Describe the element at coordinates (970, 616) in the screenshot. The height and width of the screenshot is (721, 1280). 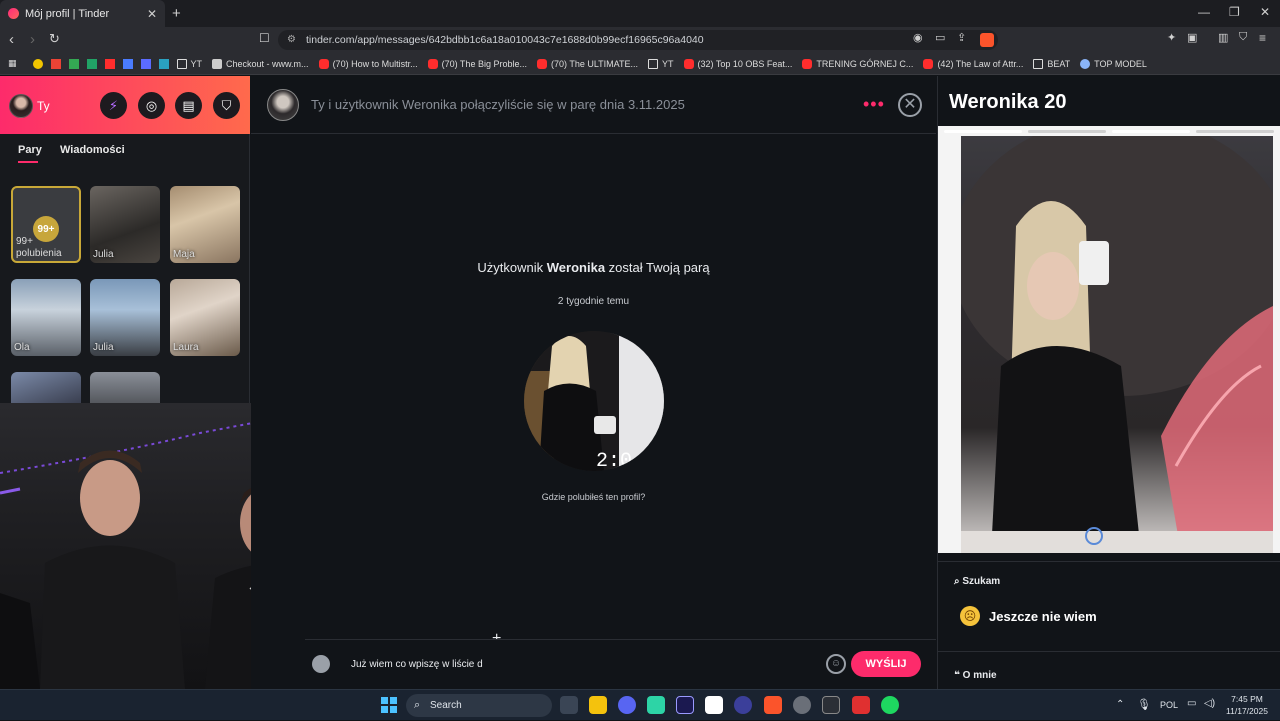
I see `thinking-face-icon: ☹` at that location.